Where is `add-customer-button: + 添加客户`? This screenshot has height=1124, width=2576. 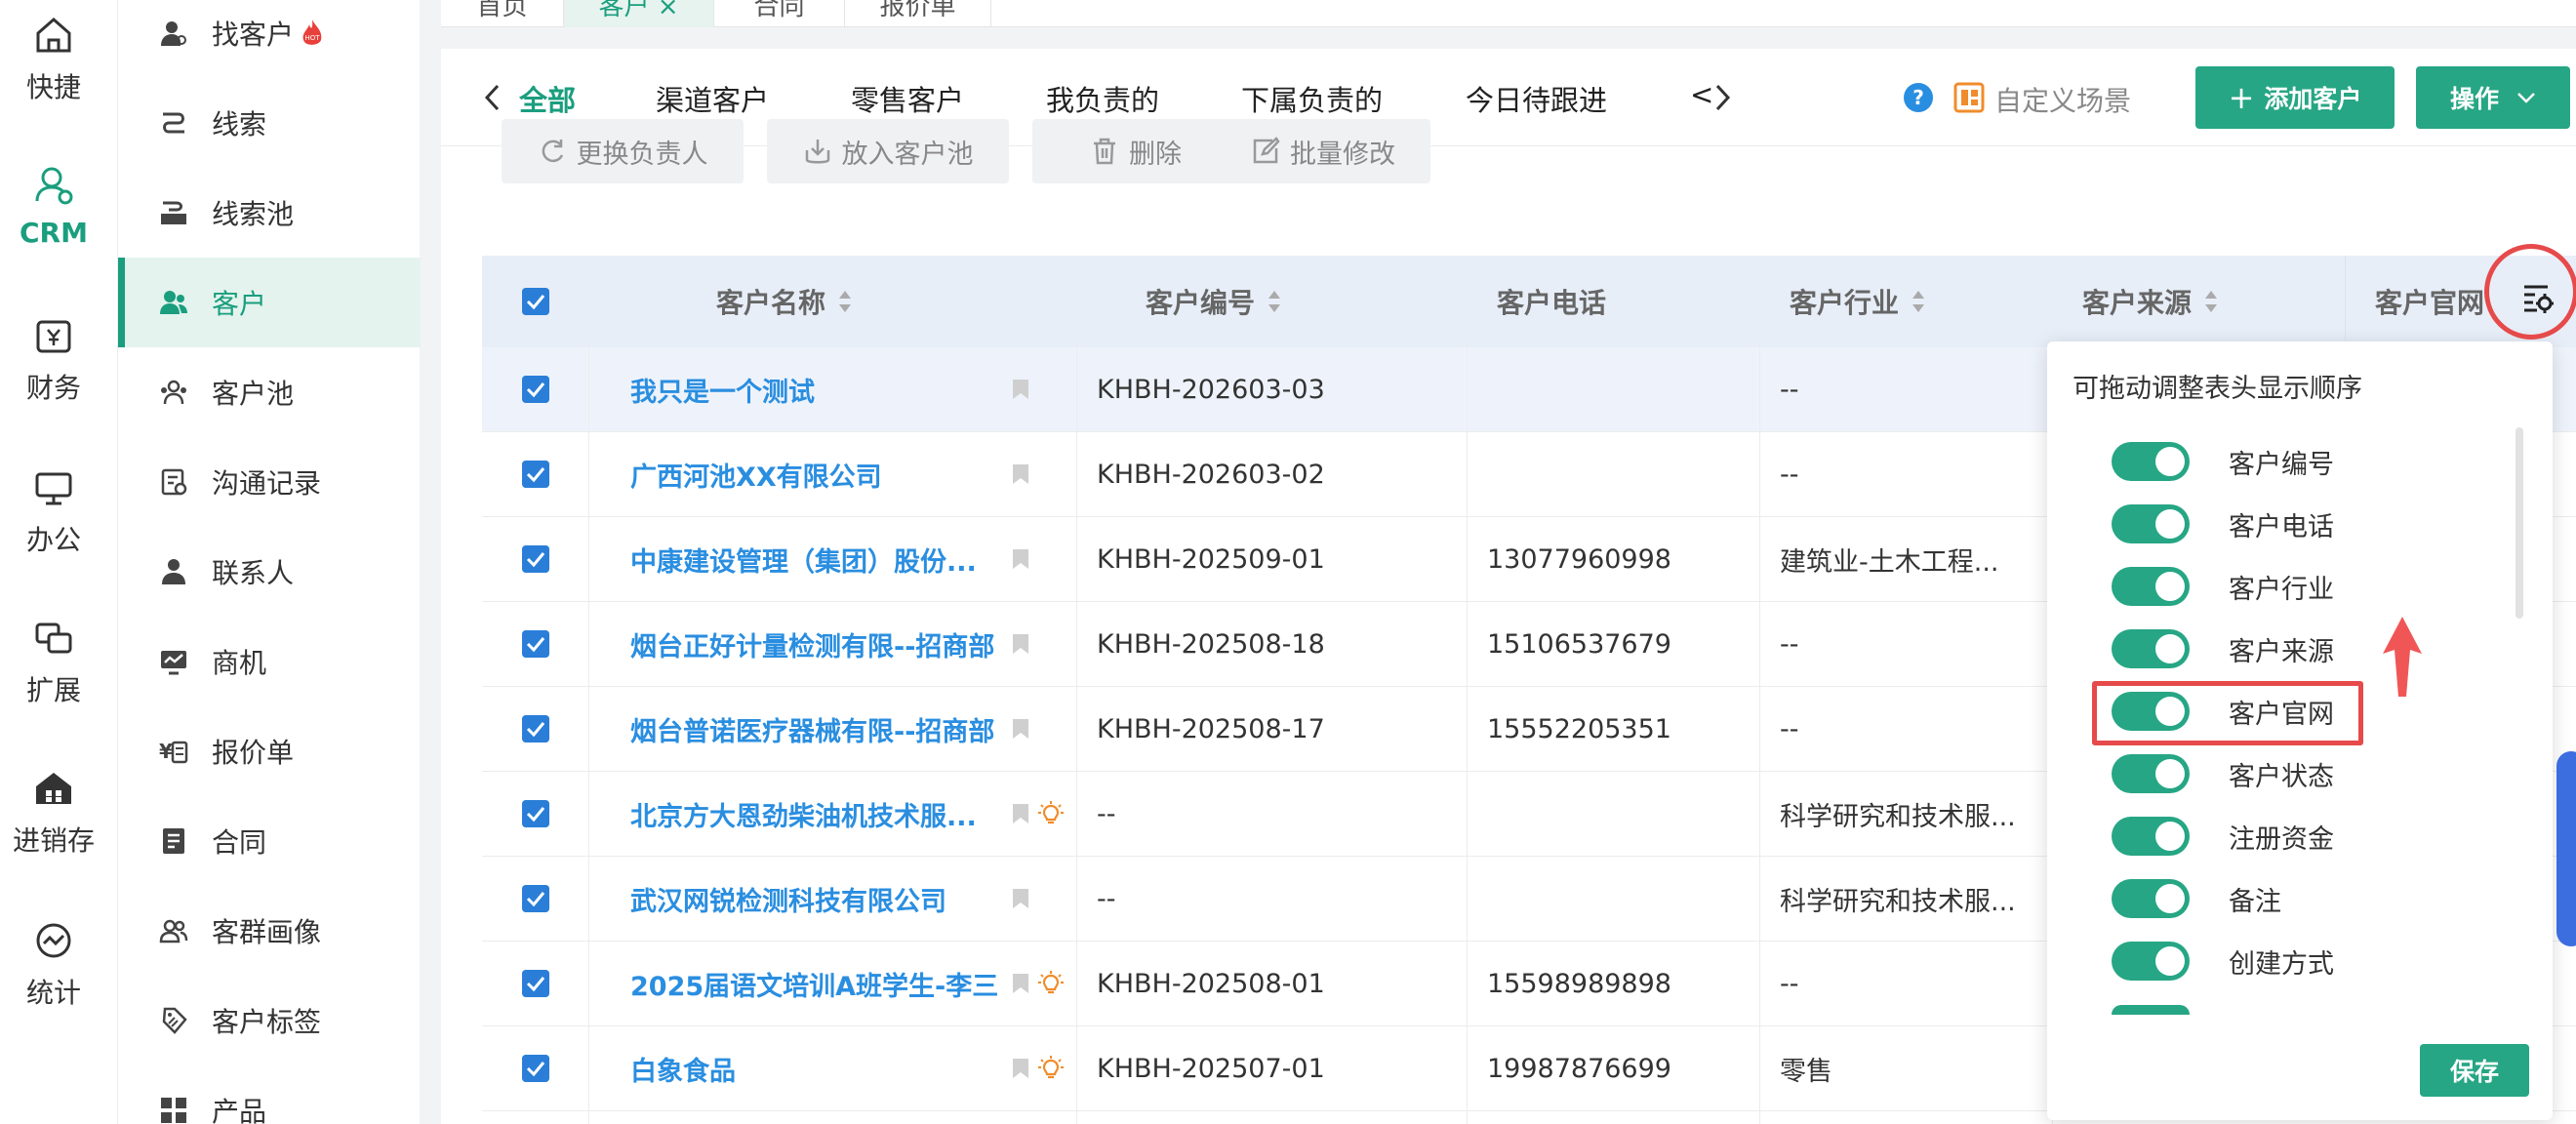
add-customer-button: + 添加客户 is located at coordinates (2295, 97).